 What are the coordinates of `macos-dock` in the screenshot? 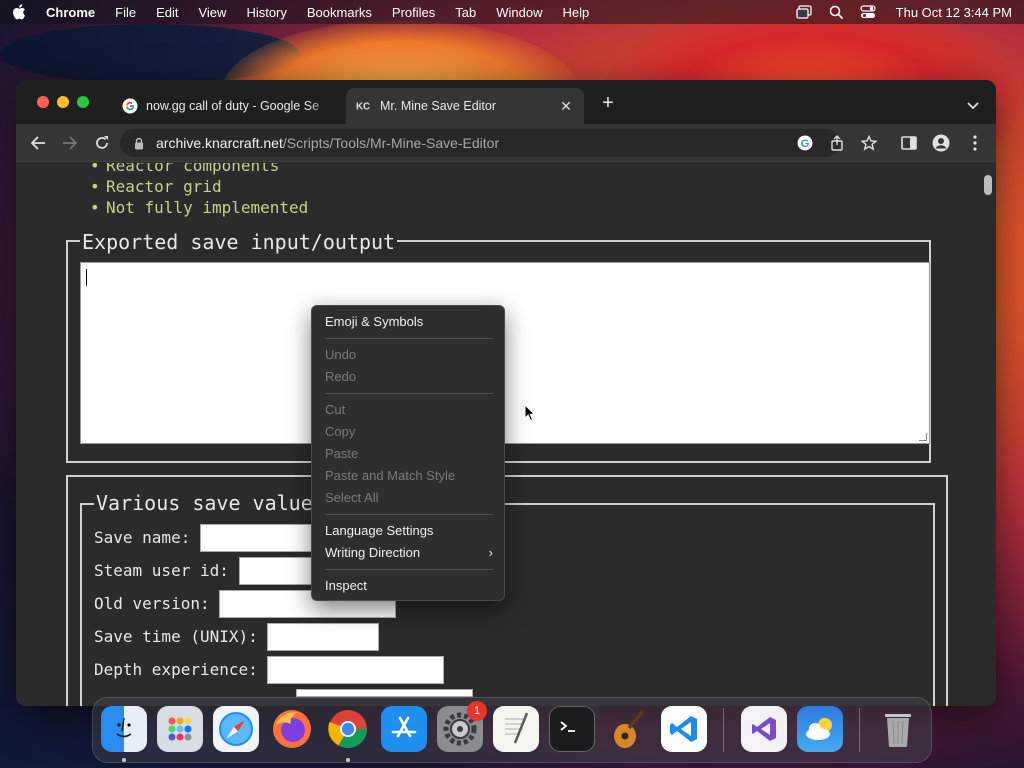 It's located at (512, 730).